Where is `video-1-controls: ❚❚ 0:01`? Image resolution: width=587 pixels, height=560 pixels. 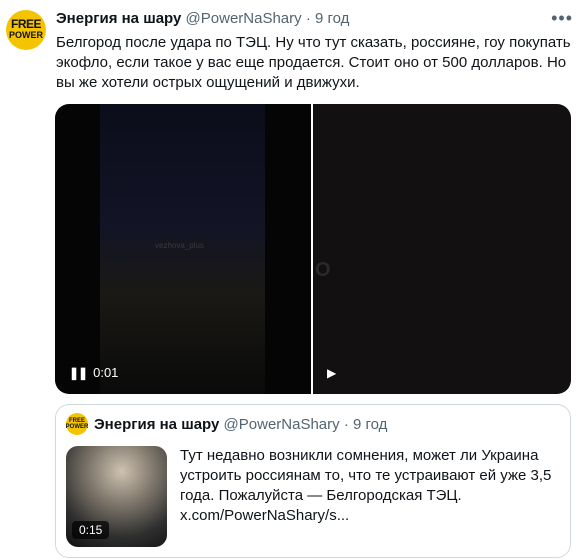
video-1-controls: ❚❚ 0:01 is located at coordinates (93, 372).